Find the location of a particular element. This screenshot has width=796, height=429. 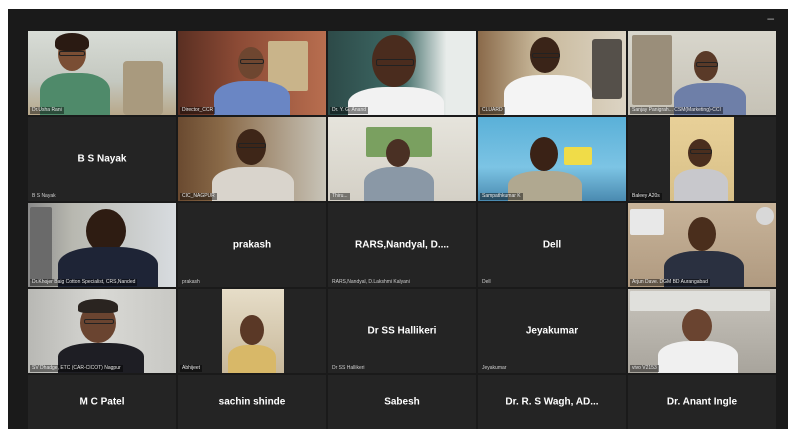

participant-display-name: Dr. Anant Ingle is located at coordinates (702, 402).